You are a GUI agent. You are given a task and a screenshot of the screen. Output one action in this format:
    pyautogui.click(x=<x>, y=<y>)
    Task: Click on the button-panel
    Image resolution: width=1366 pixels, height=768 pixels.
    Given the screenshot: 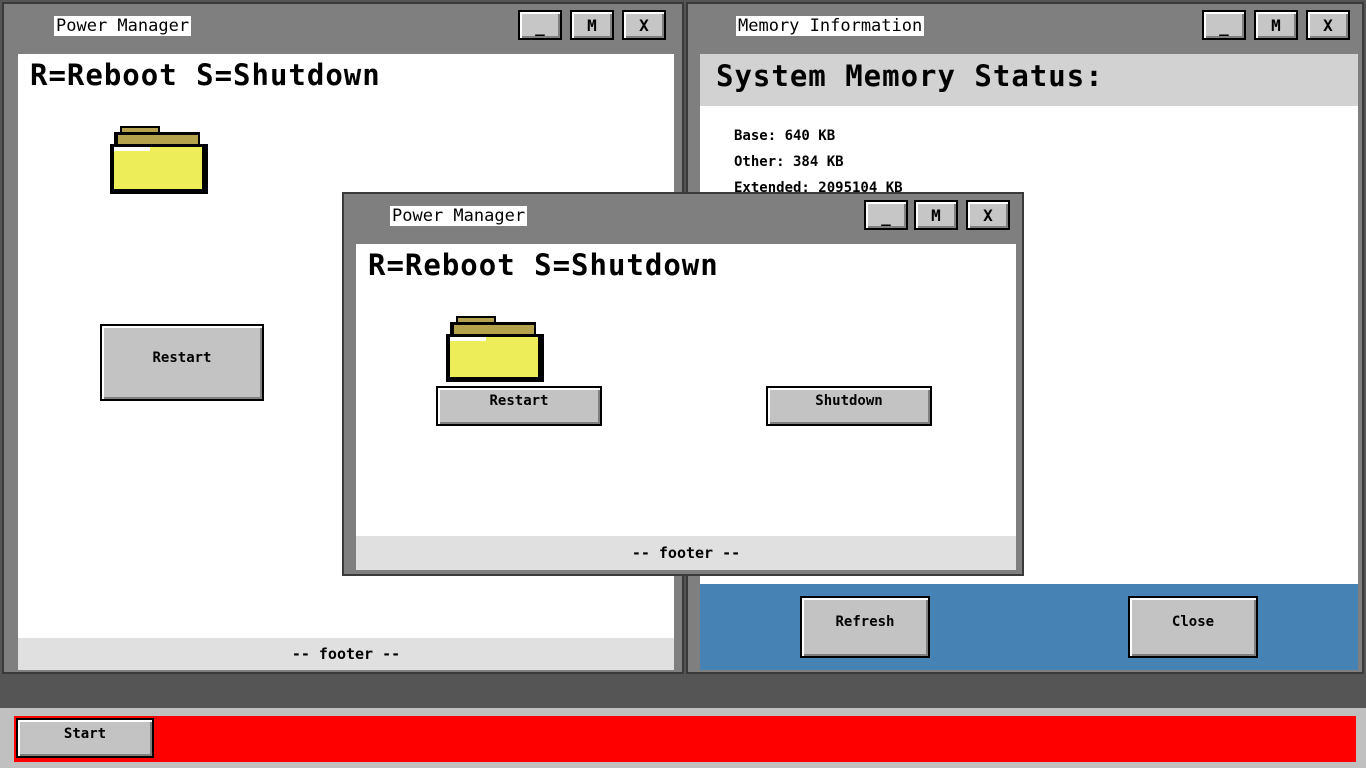 What is the action you would take?
    pyautogui.click(x=1029, y=627)
    